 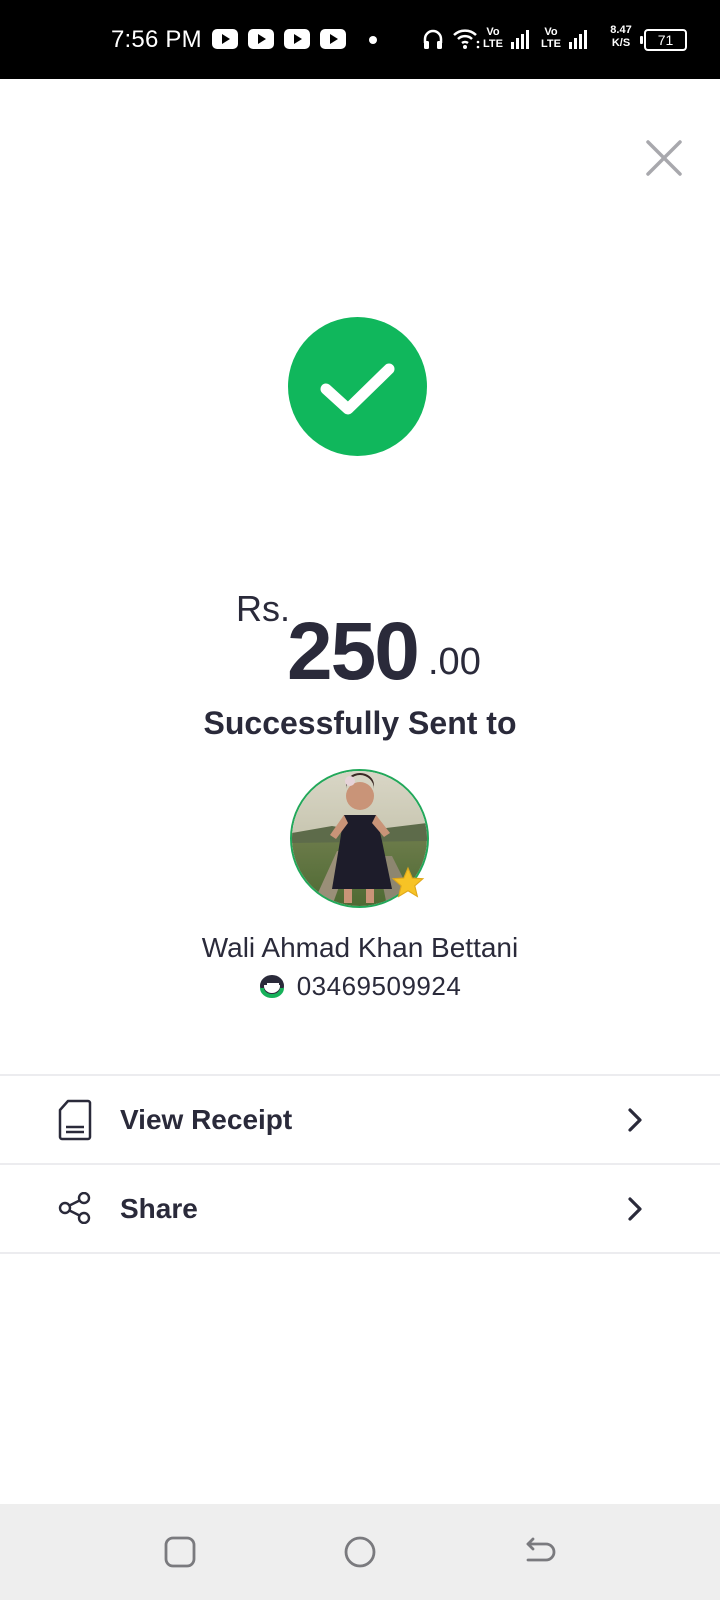 What do you see at coordinates (357, 389) in the screenshot?
I see `checkmark-icon` at bounding box center [357, 389].